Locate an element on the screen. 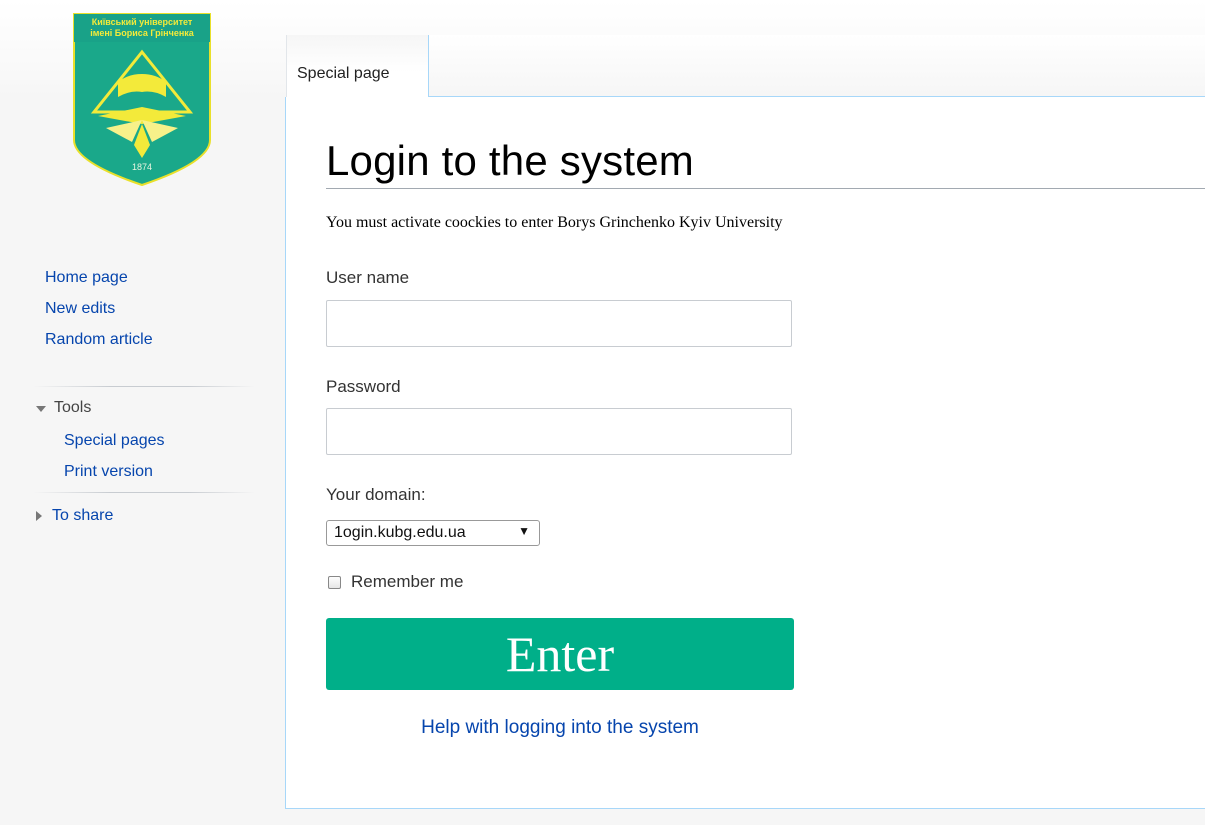  collapsed-triangle-icon is located at coordinates (39, 516).